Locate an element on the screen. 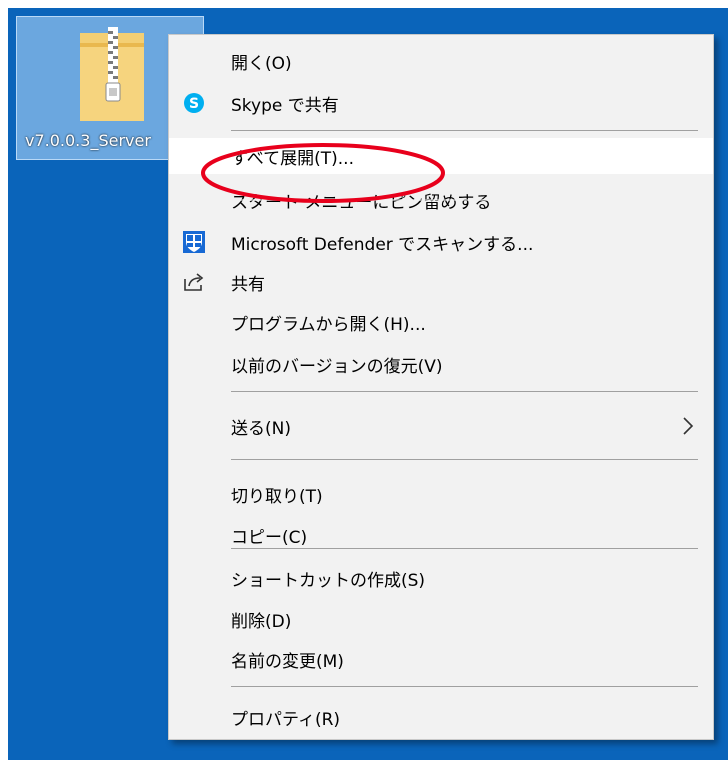 This screenshot has width=728, height=760. skype-icon: S is located at coordinates (194, 103).